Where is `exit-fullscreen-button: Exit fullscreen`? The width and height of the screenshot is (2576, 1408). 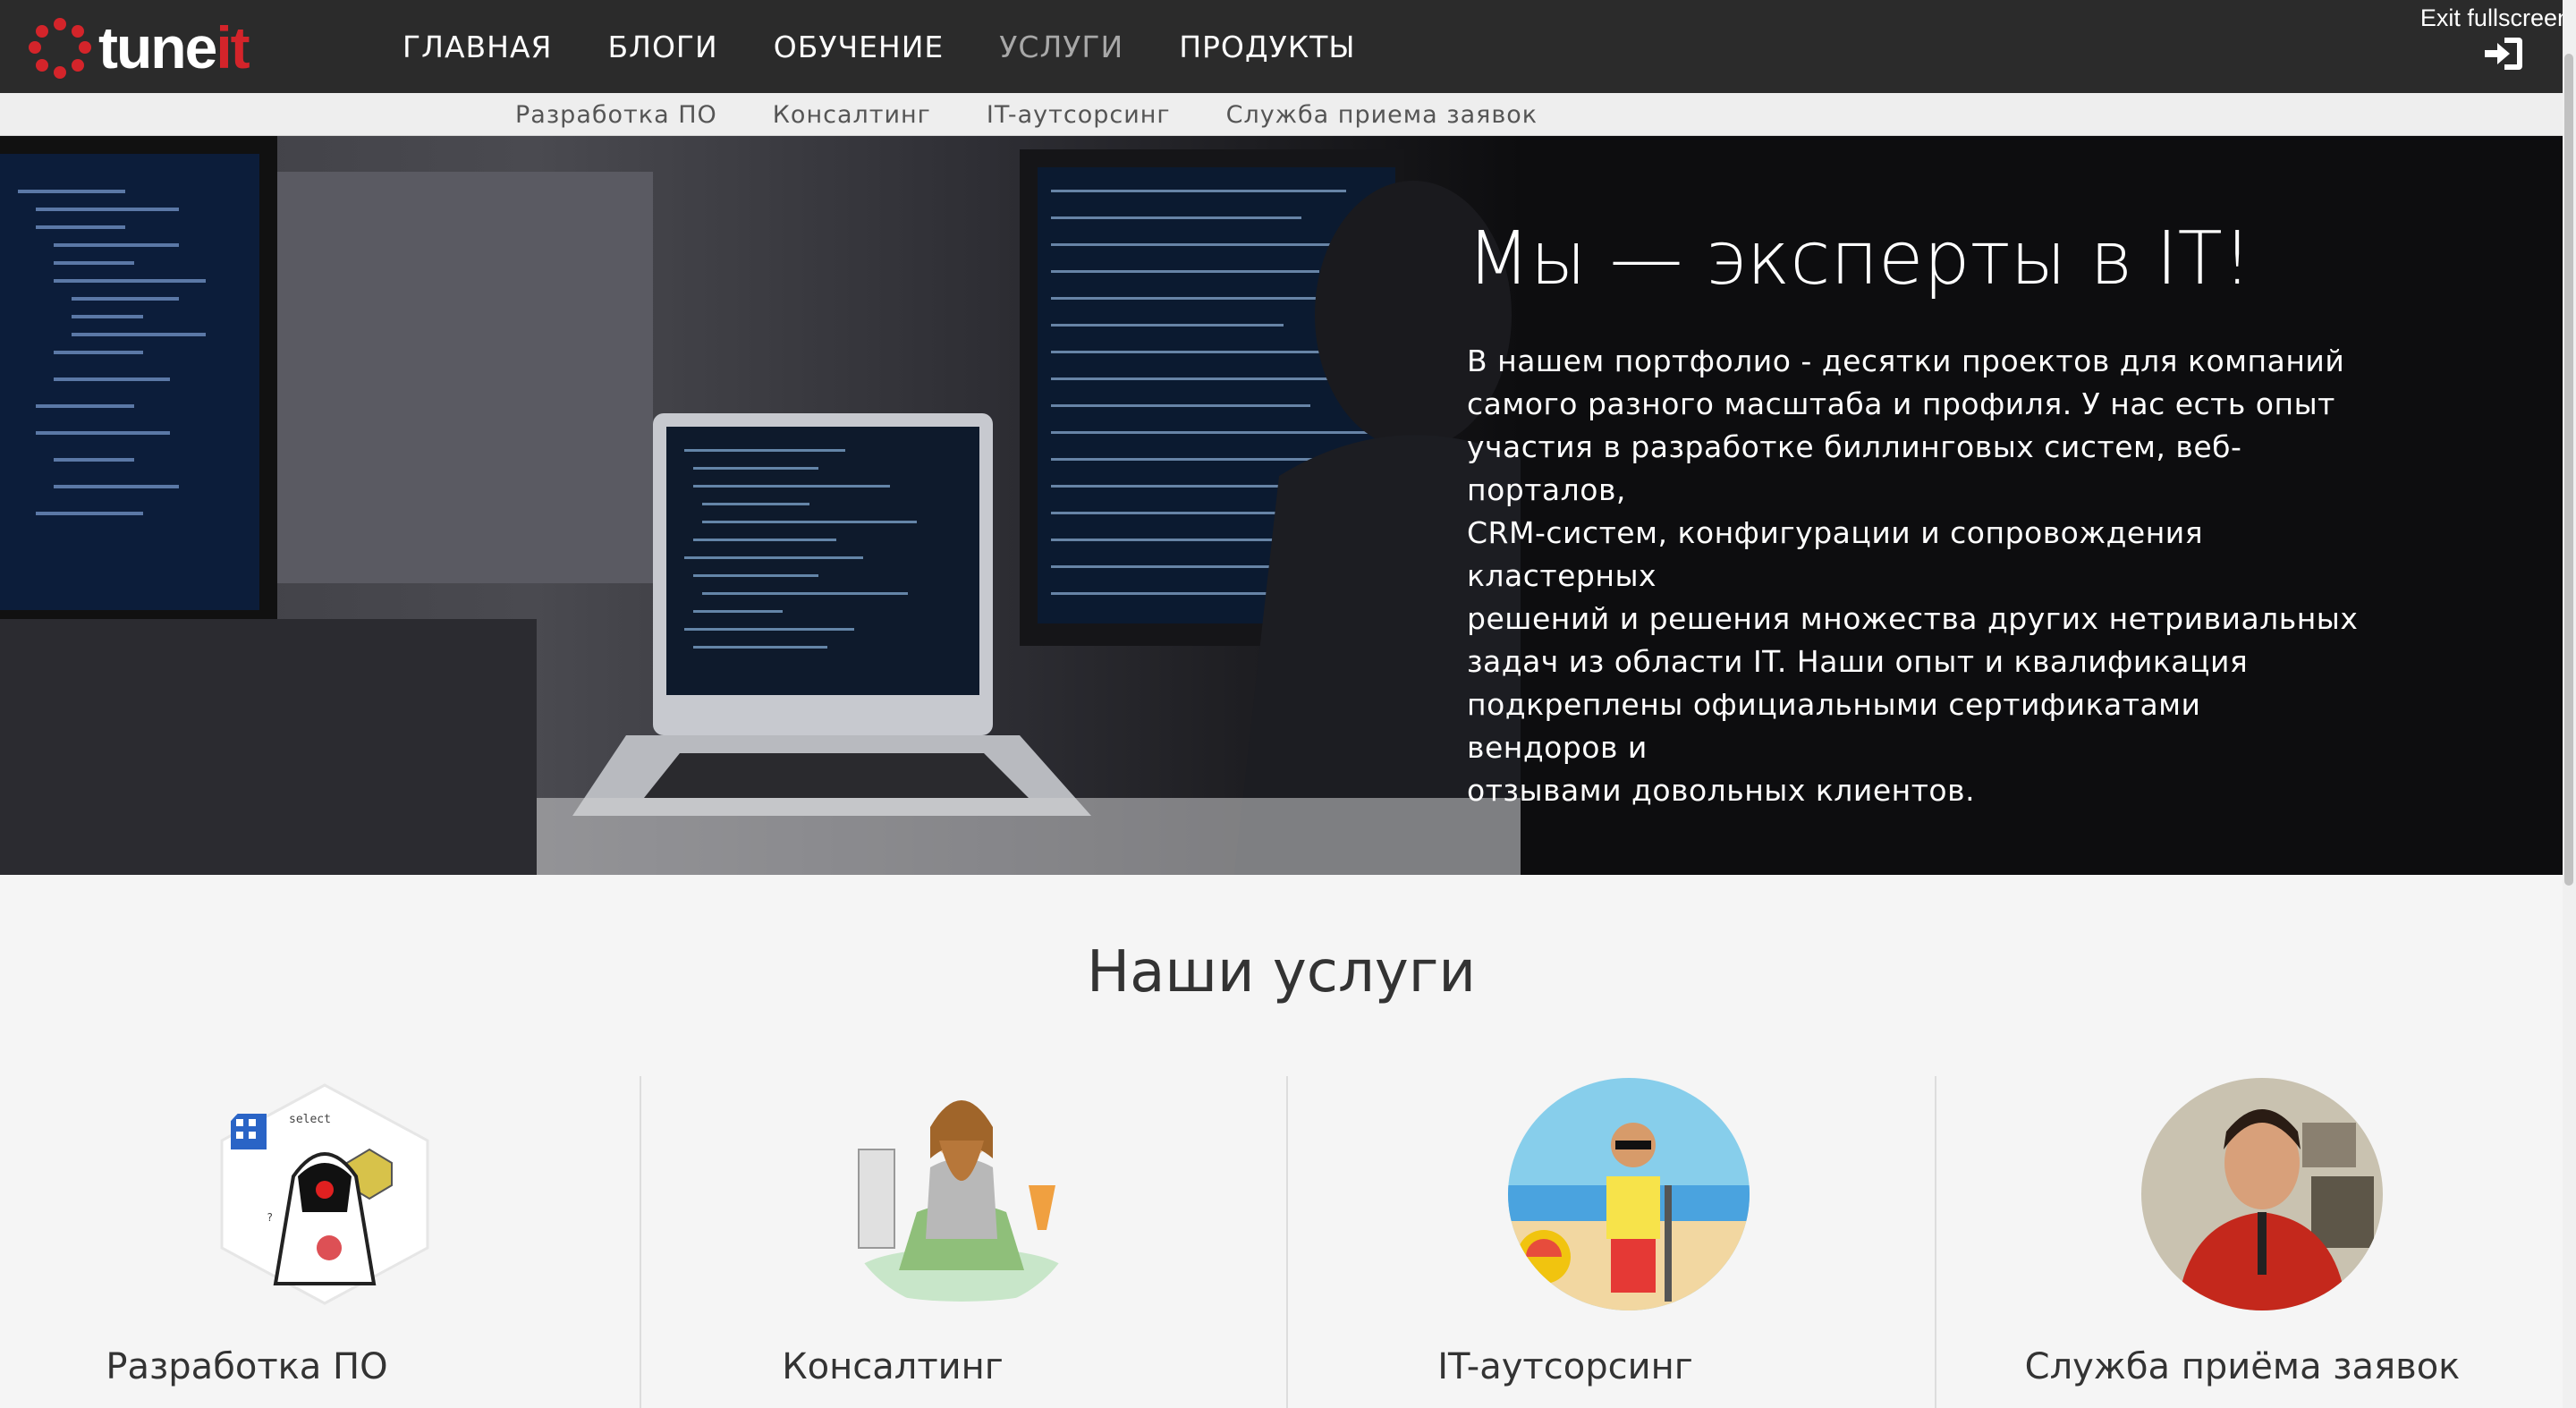 exit-fullscreen-button: Exit fullscreen is located at coordinates (2489, 18).